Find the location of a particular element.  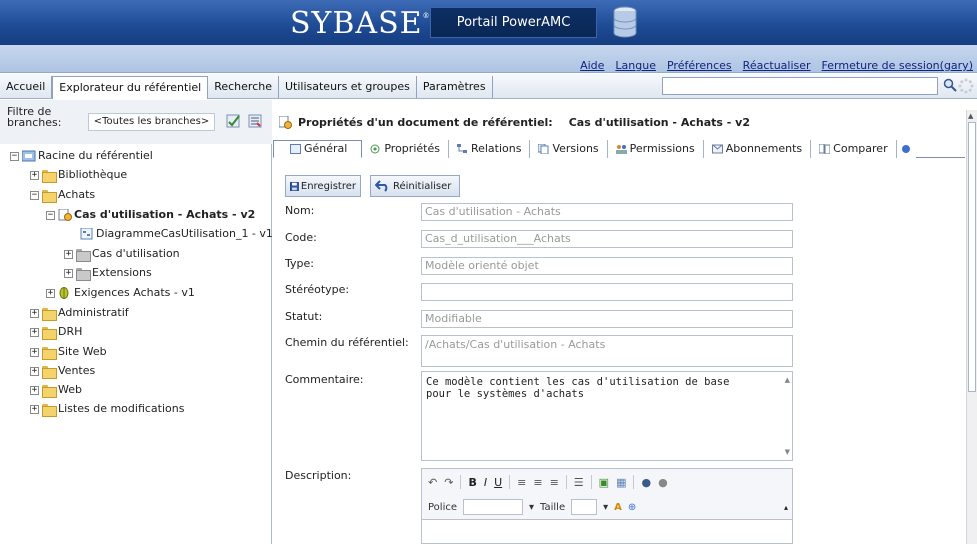

tree-node-administratif: + Administratif is located at coordinates (79, 313).